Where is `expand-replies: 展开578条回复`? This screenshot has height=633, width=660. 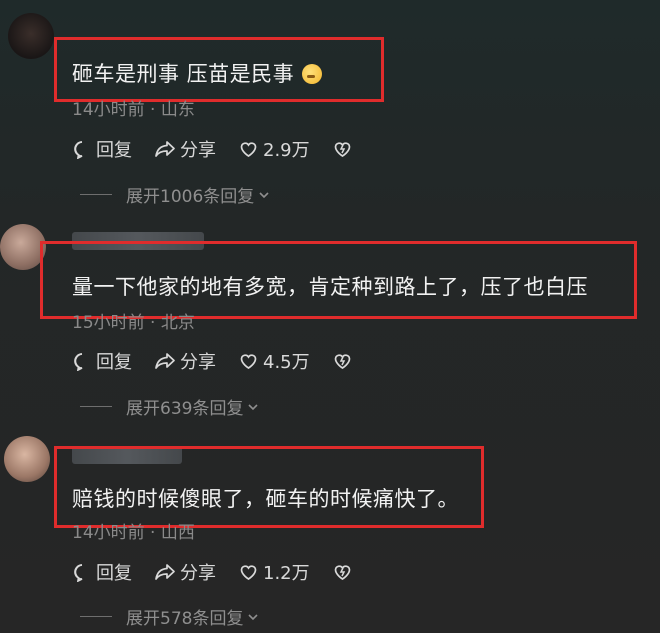
expand-replies: 展开578条回复 is located at coordinates (170, 616).